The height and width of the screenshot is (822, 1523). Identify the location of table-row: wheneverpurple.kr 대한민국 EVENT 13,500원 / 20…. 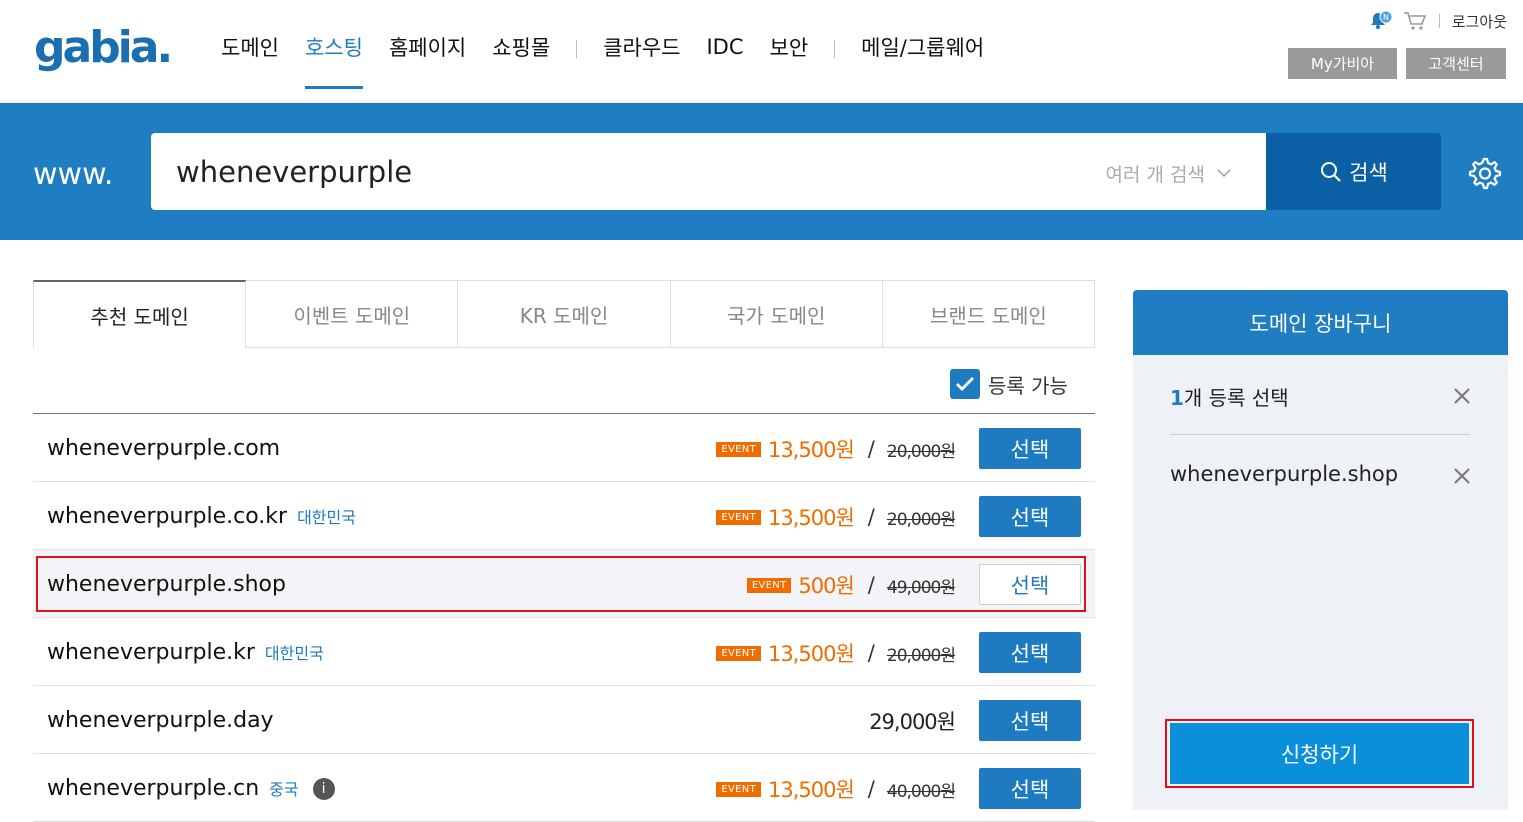
(564, 652).